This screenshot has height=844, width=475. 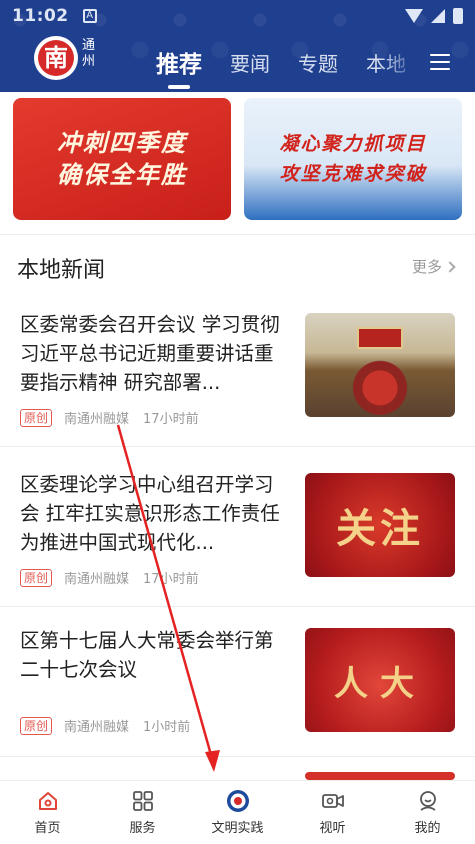 I want to click on chevron-right-icon, so click(x=450, y=266).